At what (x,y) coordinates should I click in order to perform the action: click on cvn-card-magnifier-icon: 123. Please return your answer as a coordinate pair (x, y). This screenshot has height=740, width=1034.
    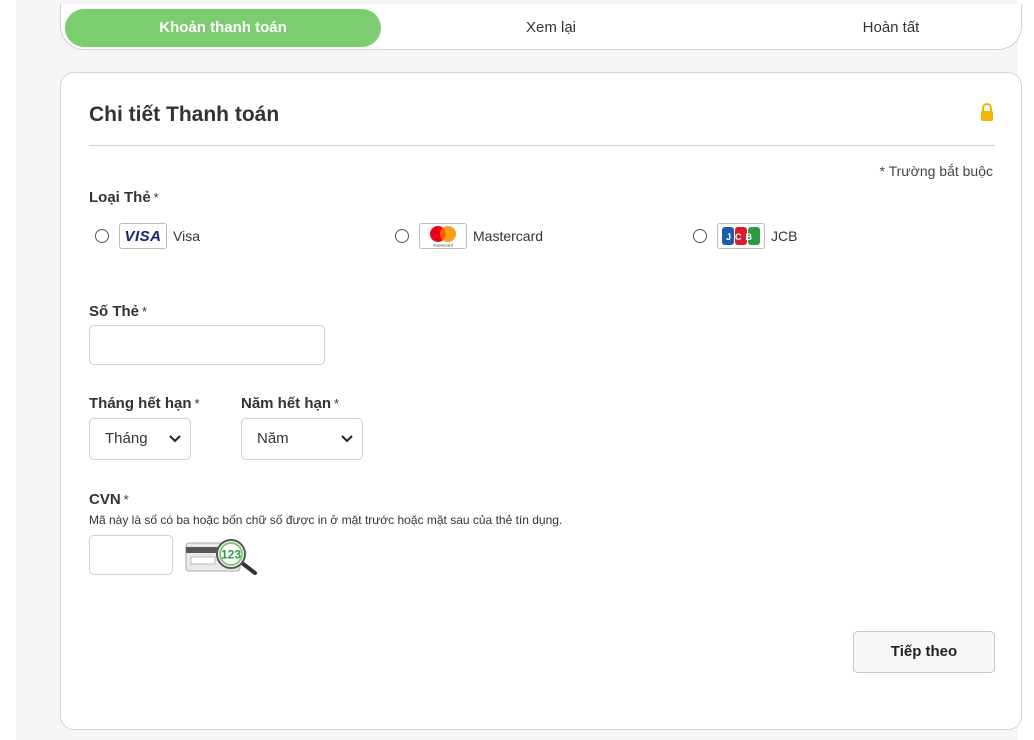
    Looking at the image, I should click on (221, 557).